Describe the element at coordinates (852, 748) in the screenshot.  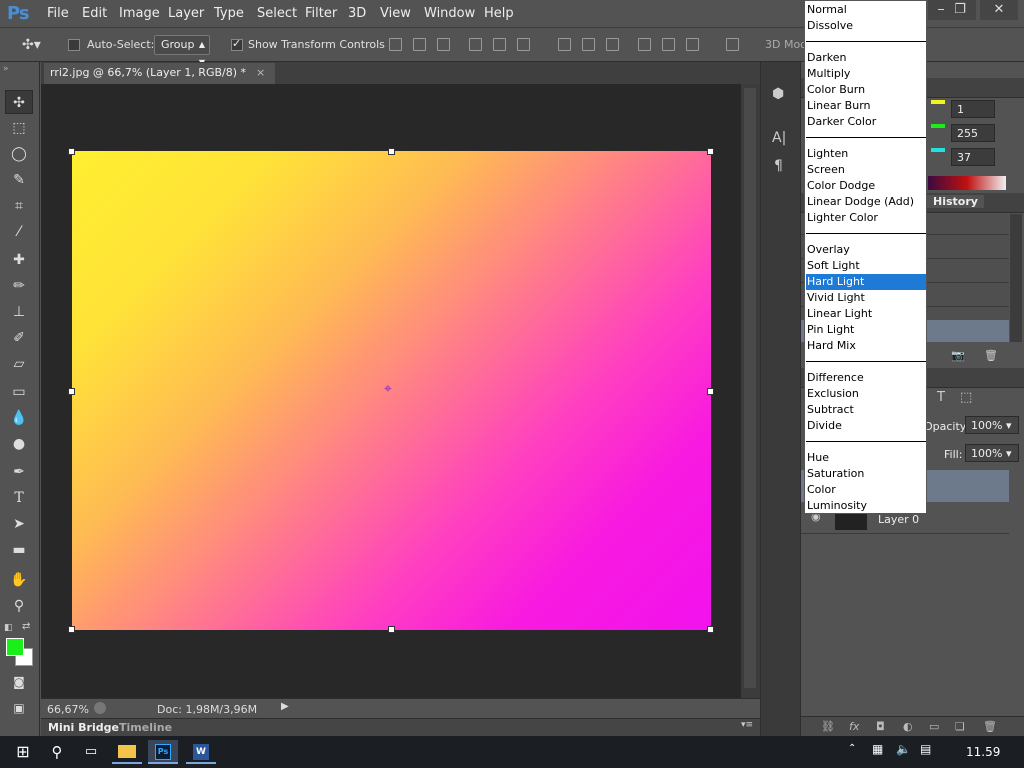
I see `show-hidden-icons-icon: ⌃` at that location.